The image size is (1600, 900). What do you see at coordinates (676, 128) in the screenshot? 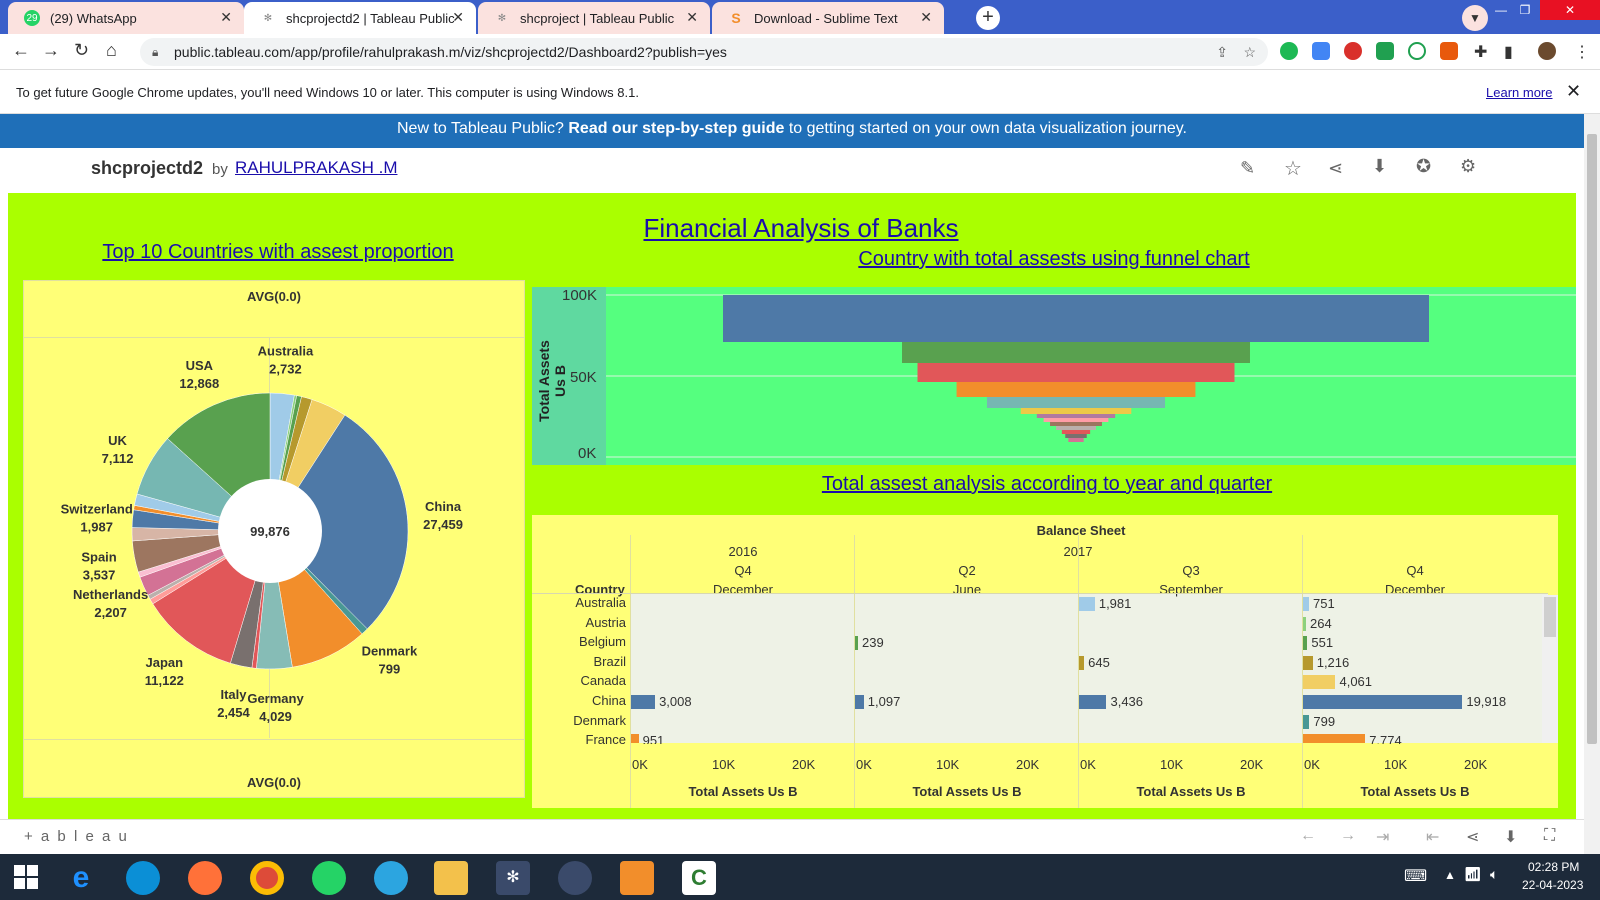
I see `guide-link: Read our step-by-step guide` at bounding box center [676, 128].